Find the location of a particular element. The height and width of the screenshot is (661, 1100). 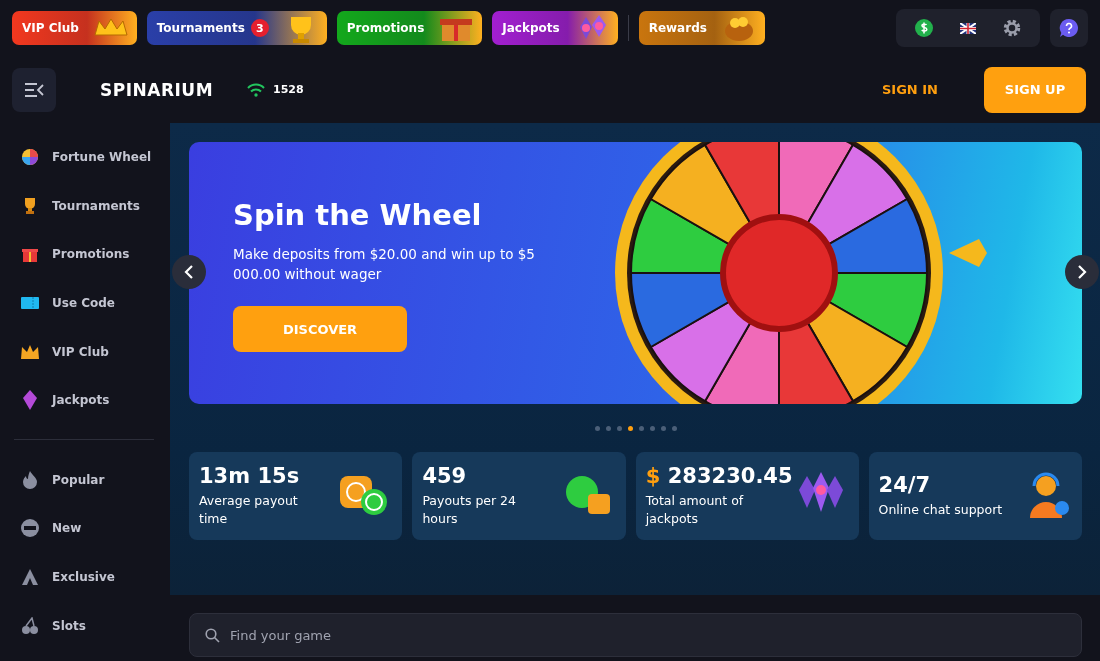

diamond-icon is located at coordinates (30, 400).